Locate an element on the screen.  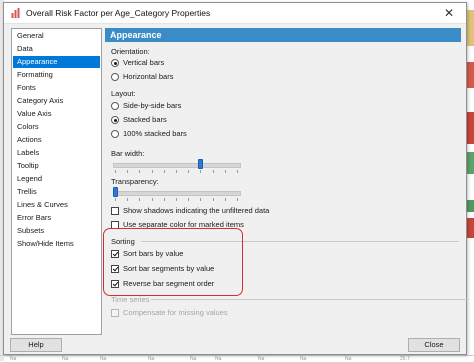
side-by-side-bars-label: Side-by-side bars is located at coordinates (152, 105).